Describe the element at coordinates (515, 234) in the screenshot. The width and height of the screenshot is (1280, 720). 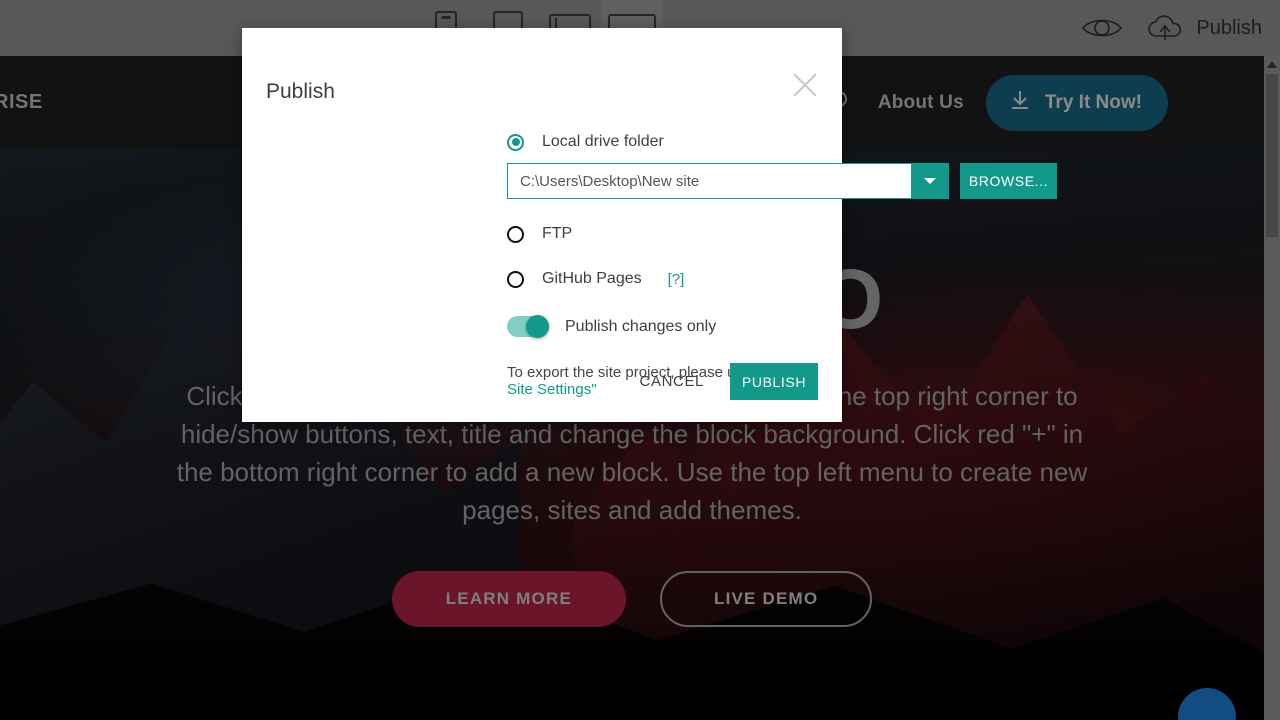
I see `radio-button-ftp` at that location.